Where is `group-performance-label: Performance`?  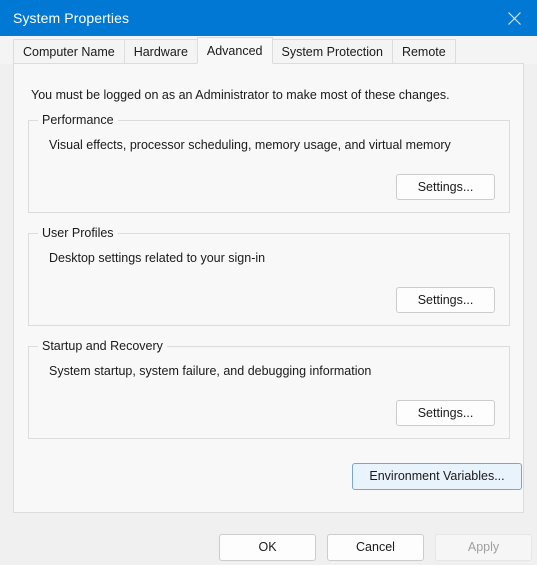
group-performance-label: Performance is located at coordinates (78, 120).